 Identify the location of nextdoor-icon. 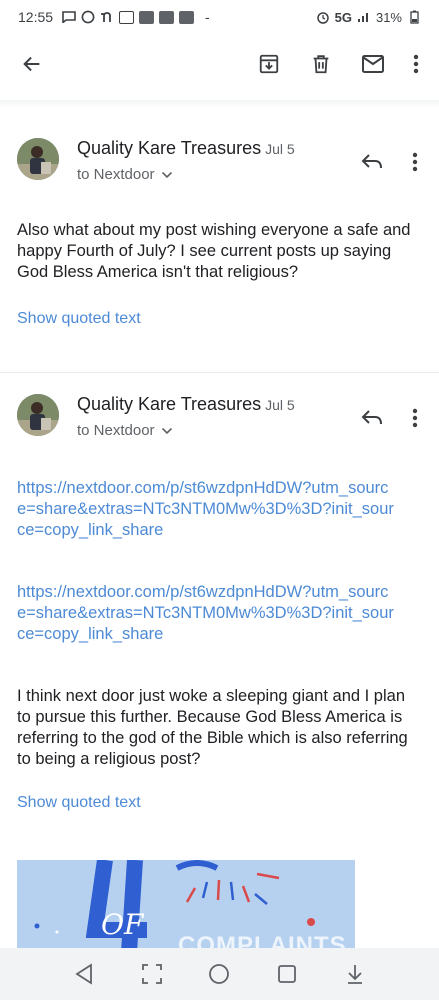
(107, 17).